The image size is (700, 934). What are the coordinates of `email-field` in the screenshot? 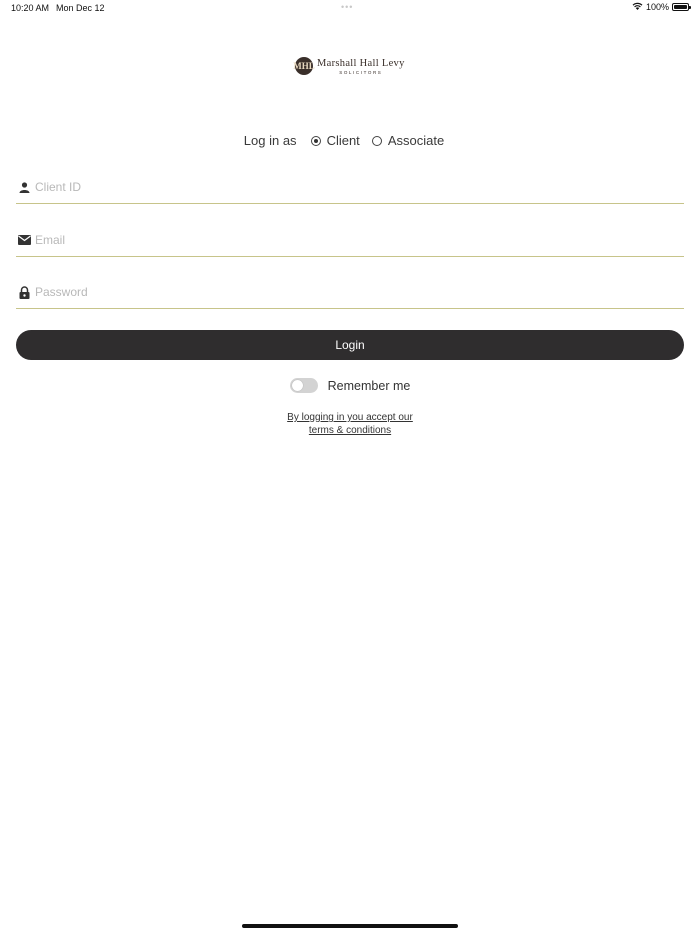 It's located at (350, 240).